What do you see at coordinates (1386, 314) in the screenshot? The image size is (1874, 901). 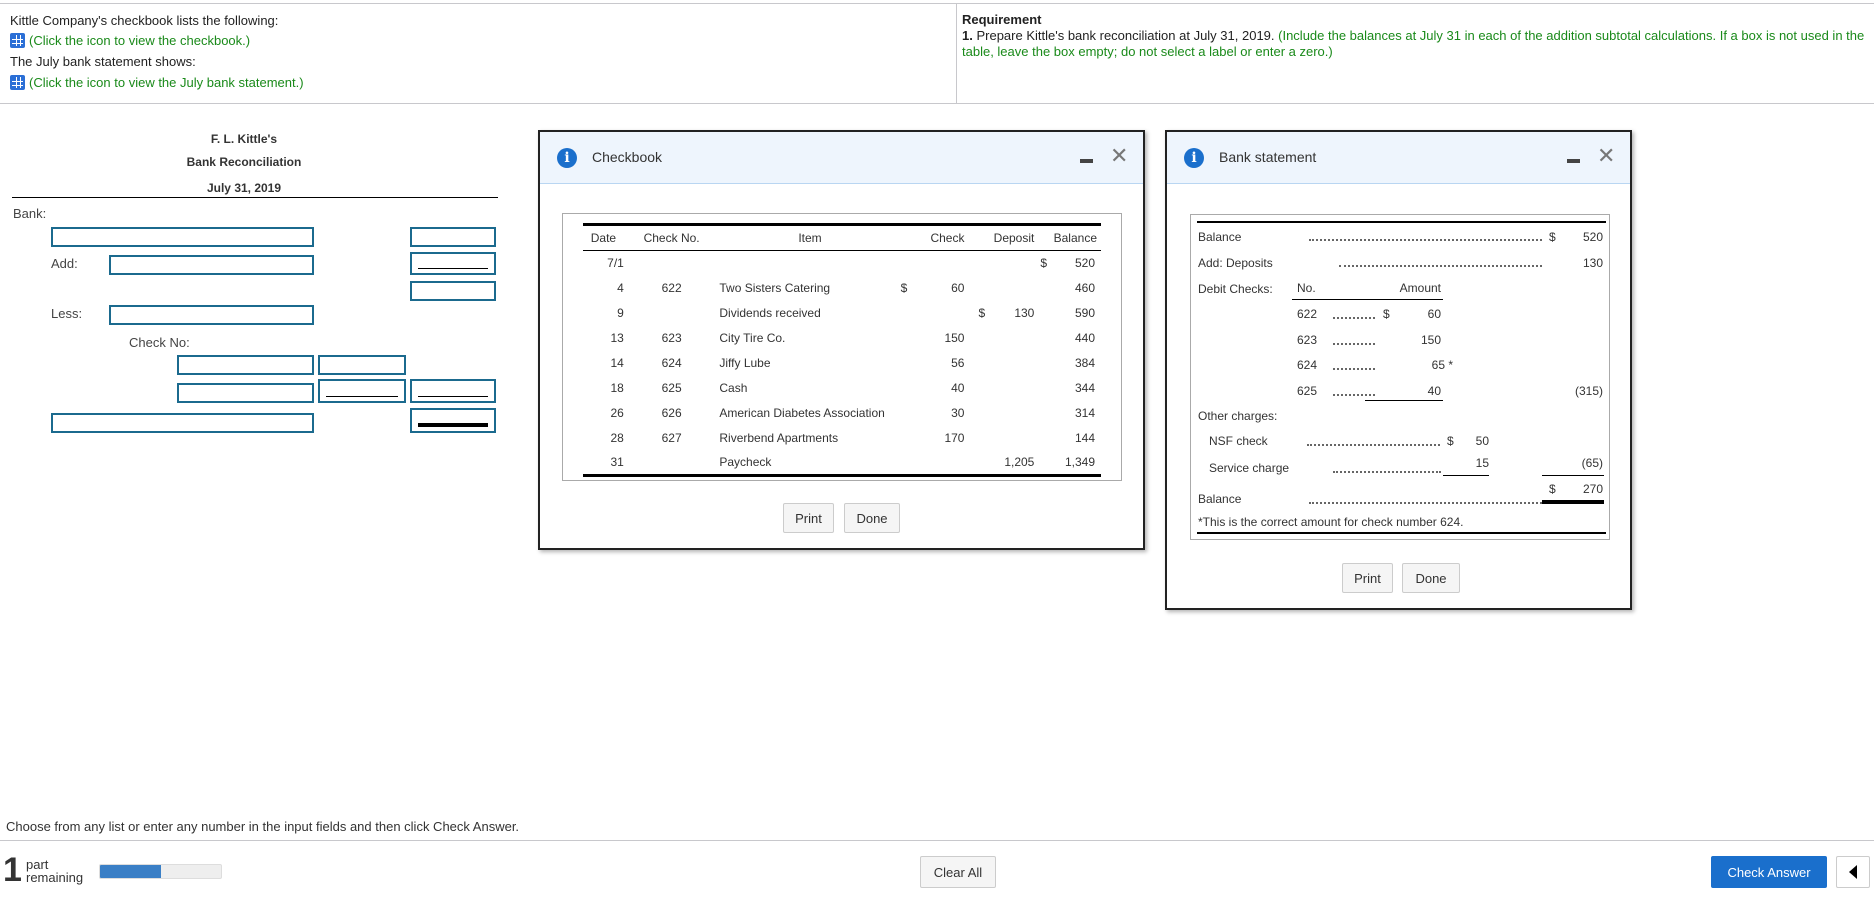 I see `check-currency: $` at bounding box center [1386, 314].